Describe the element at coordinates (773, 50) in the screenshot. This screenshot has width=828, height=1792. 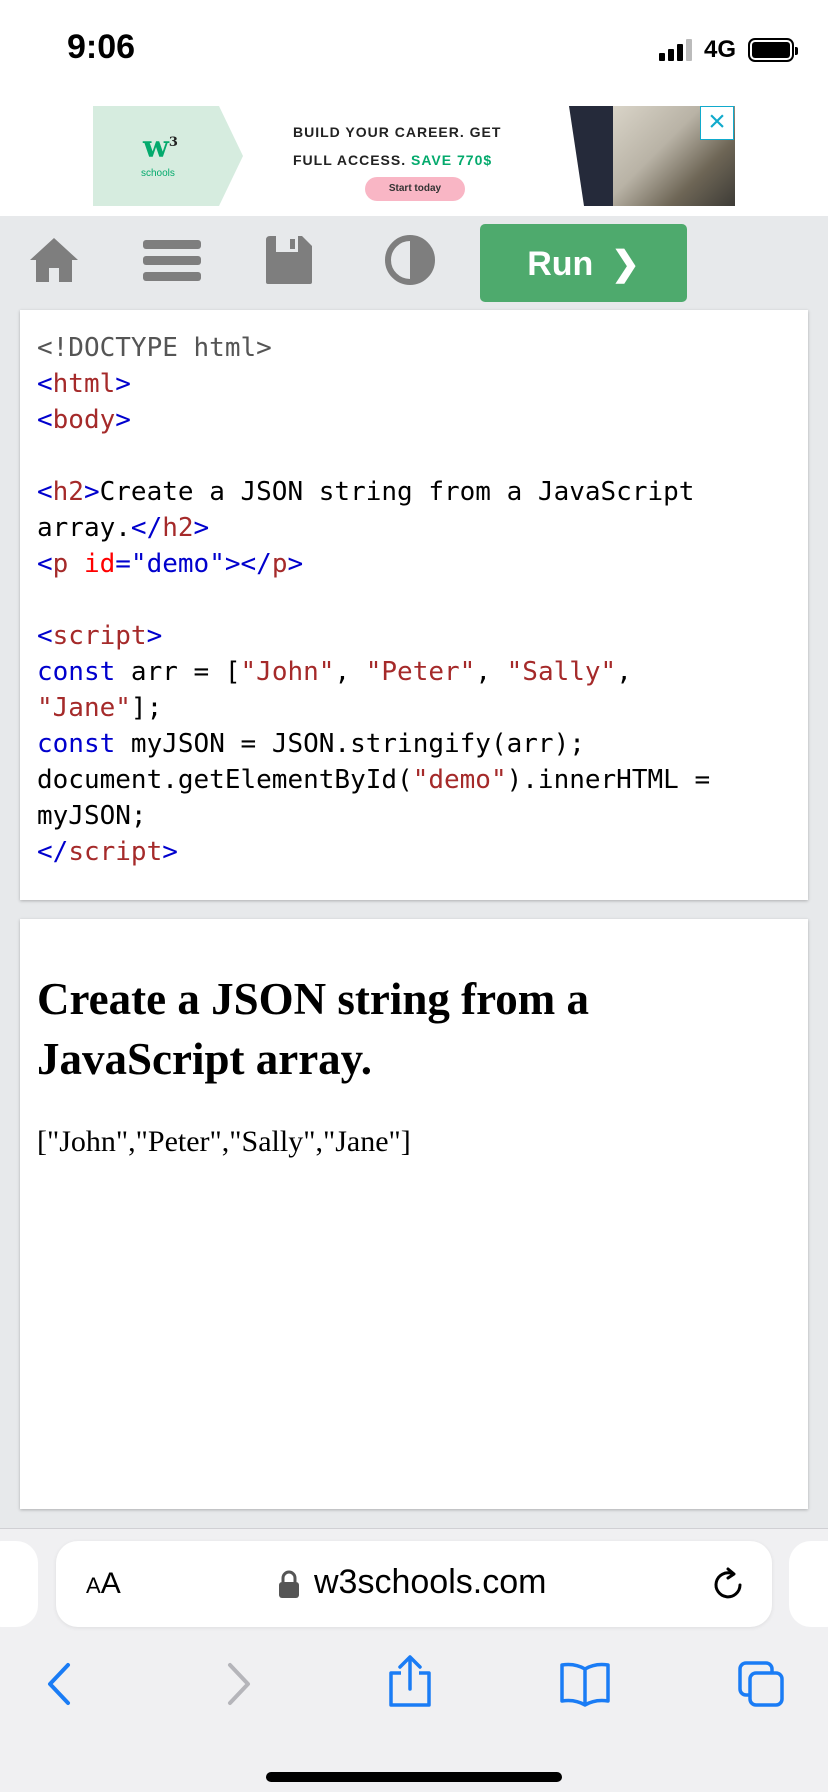
I see `battery-icon` at that location.